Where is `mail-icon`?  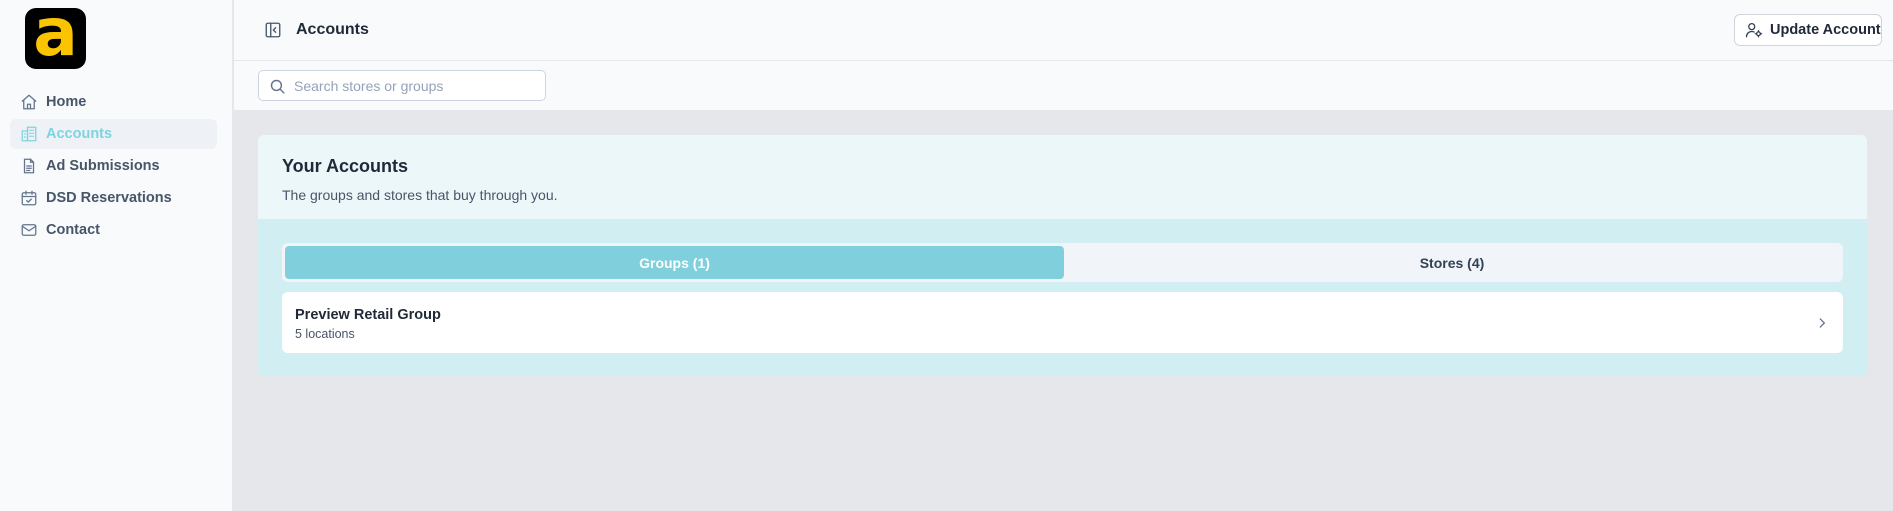
mail-icon is located at coordinates (29, 230).